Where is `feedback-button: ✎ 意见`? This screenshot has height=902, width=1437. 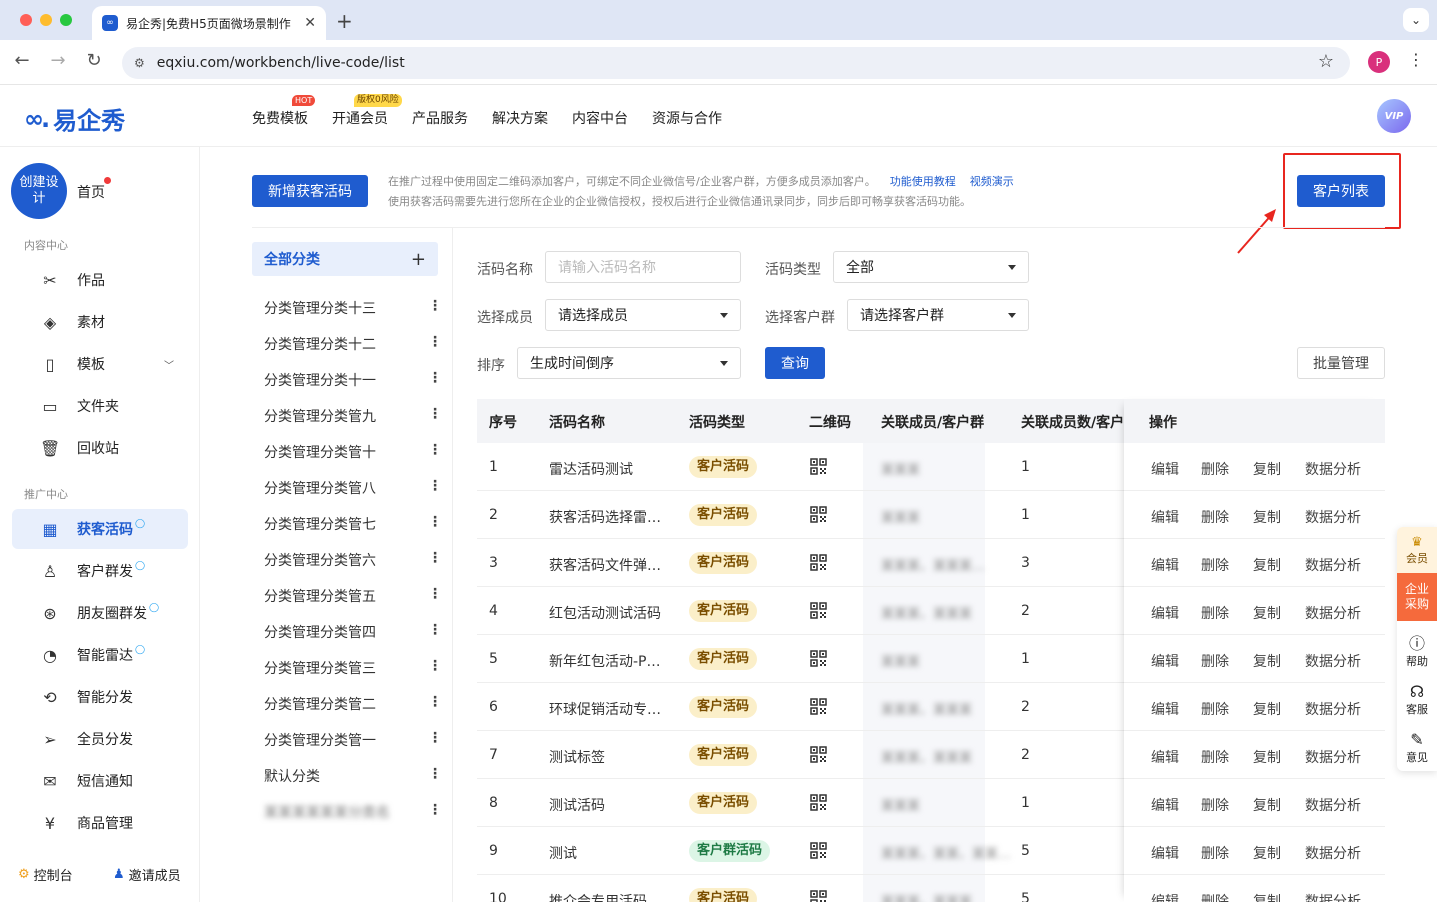 feedback-button: ✎ 意见 is located at coordinates (1417, 748).